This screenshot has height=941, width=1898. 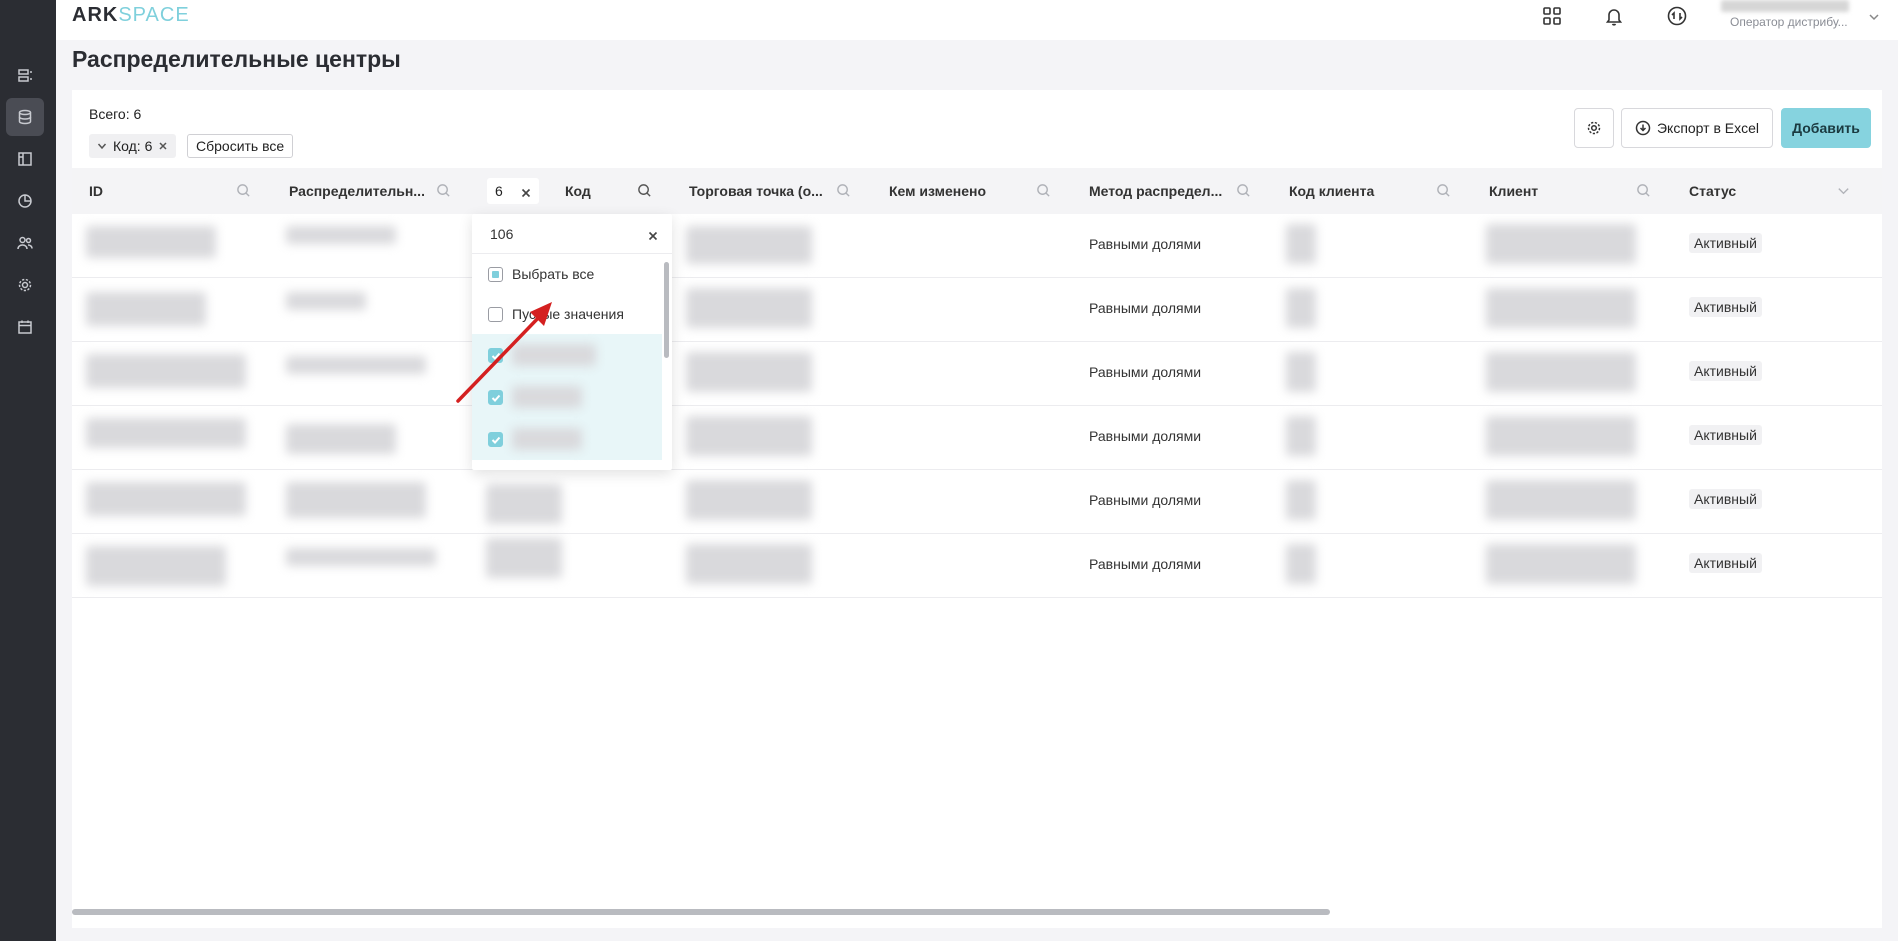 I want to click on horizontal-scrollbar, so click(x=701, y=912).